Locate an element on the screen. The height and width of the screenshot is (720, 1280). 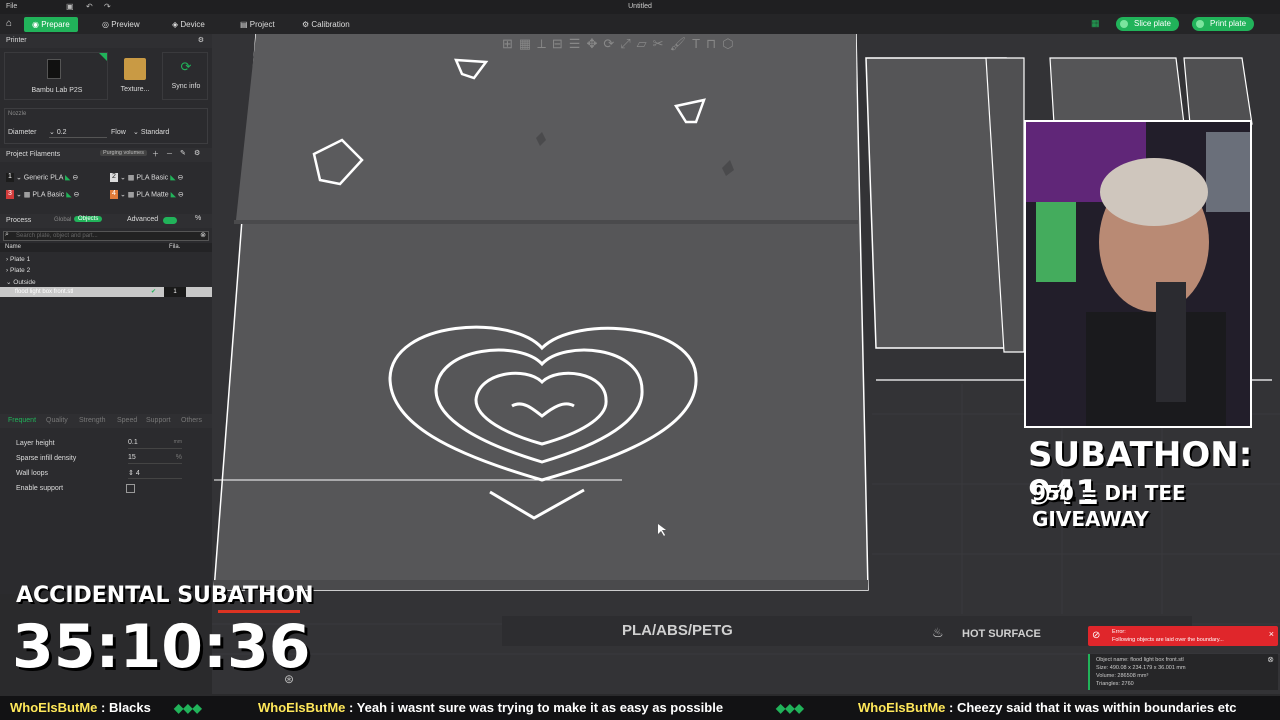
search-icon: ⌕ is located at coordinates (7, 234).